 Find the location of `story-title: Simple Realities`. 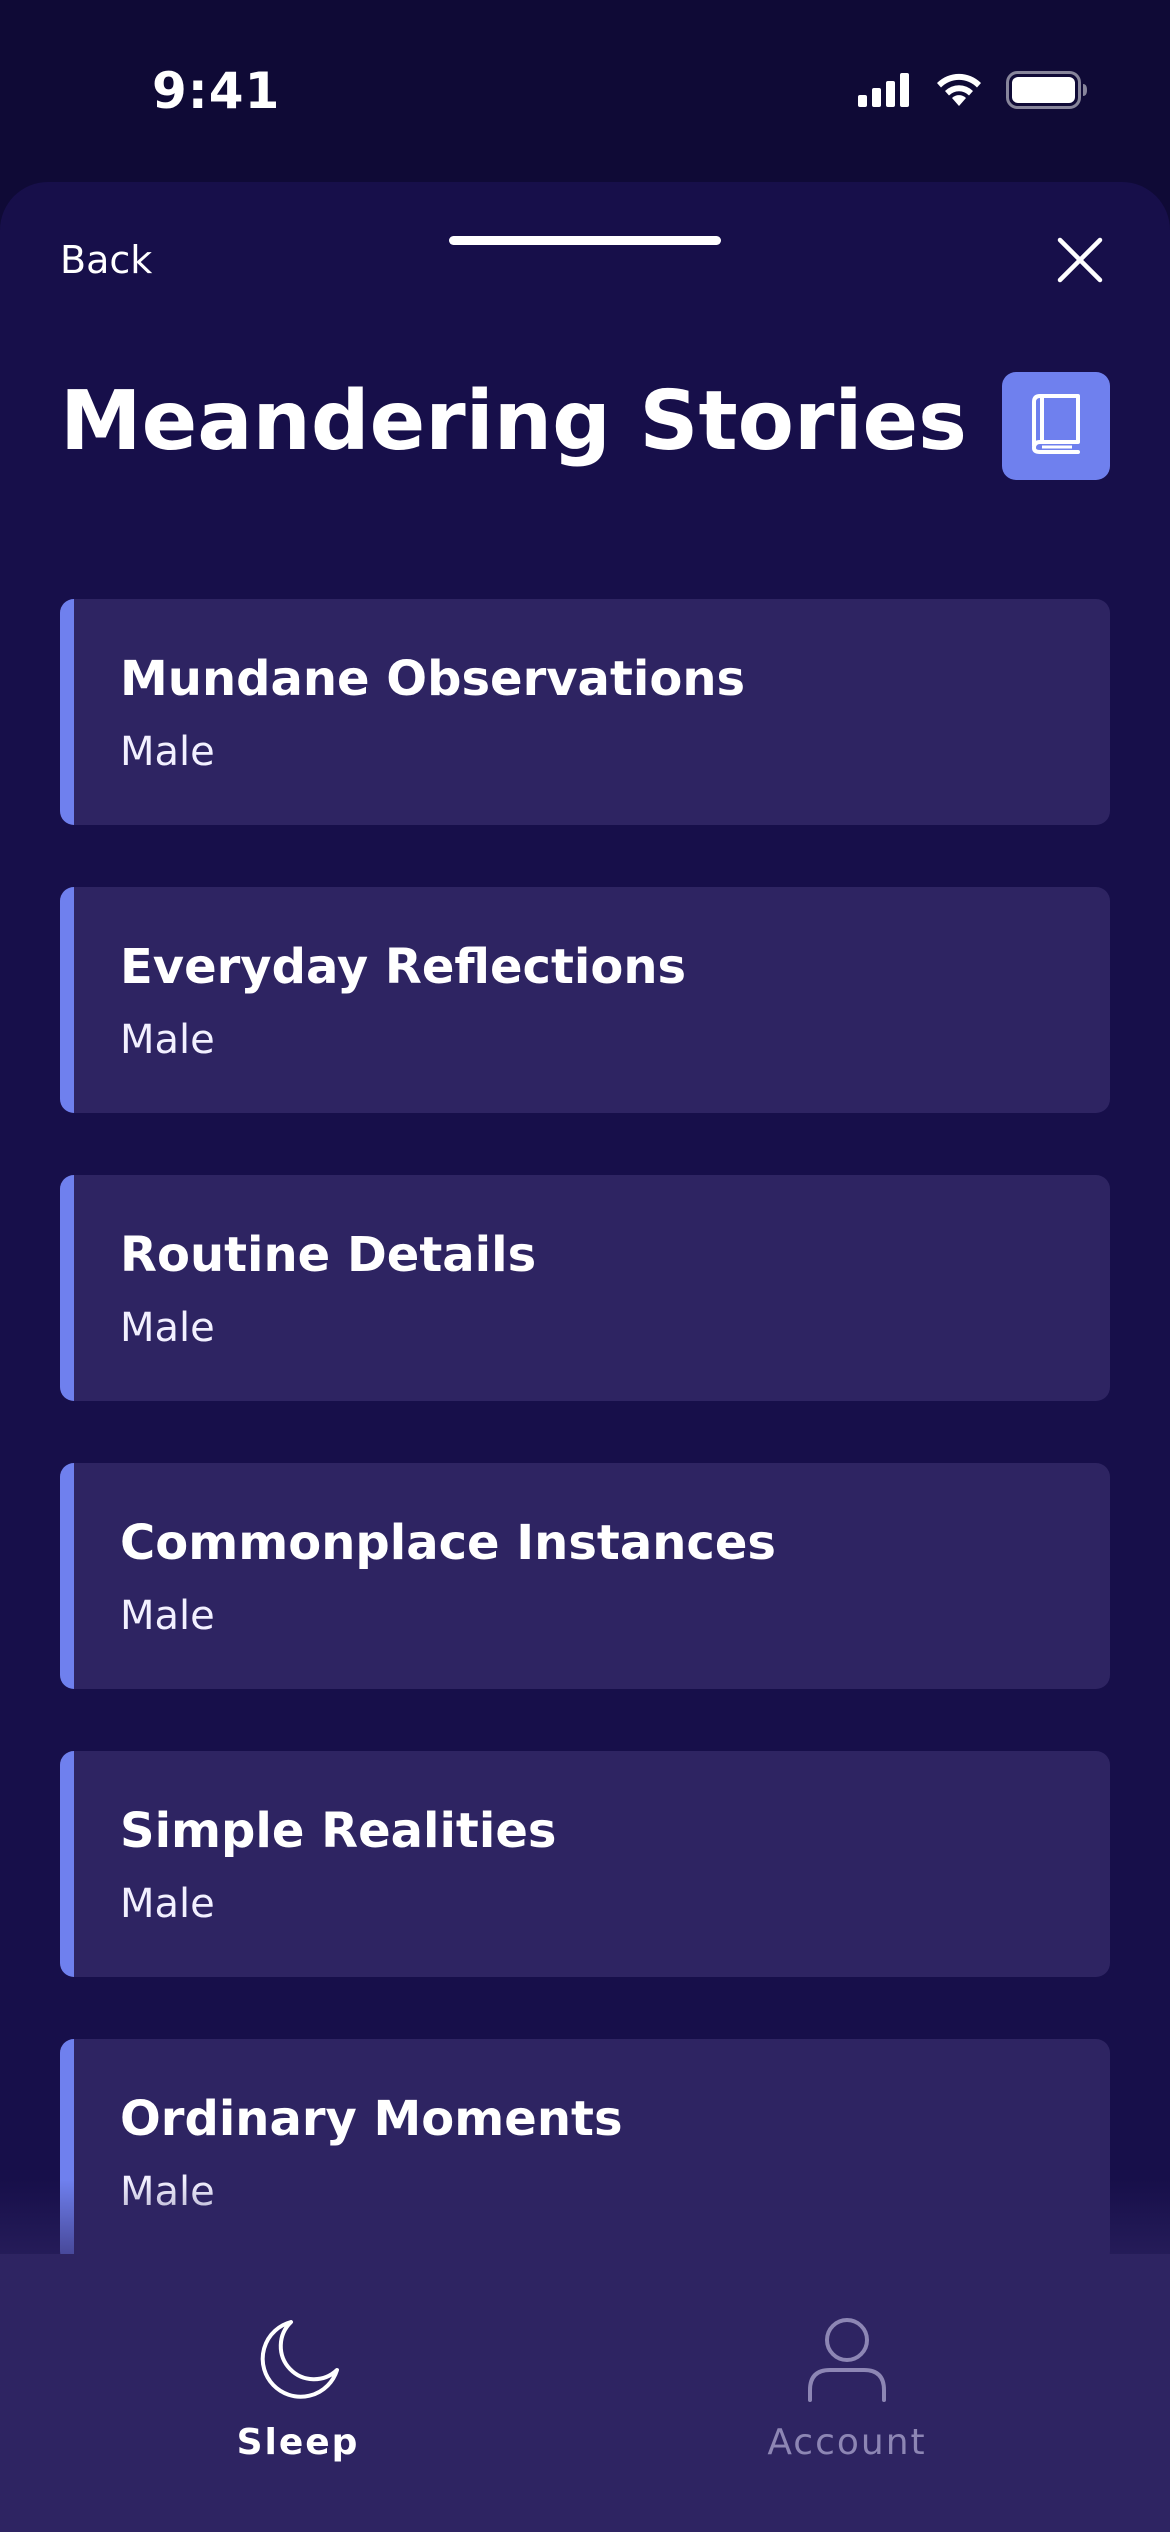

story-title: Simple Realities is located at coordinates (338, 1831).